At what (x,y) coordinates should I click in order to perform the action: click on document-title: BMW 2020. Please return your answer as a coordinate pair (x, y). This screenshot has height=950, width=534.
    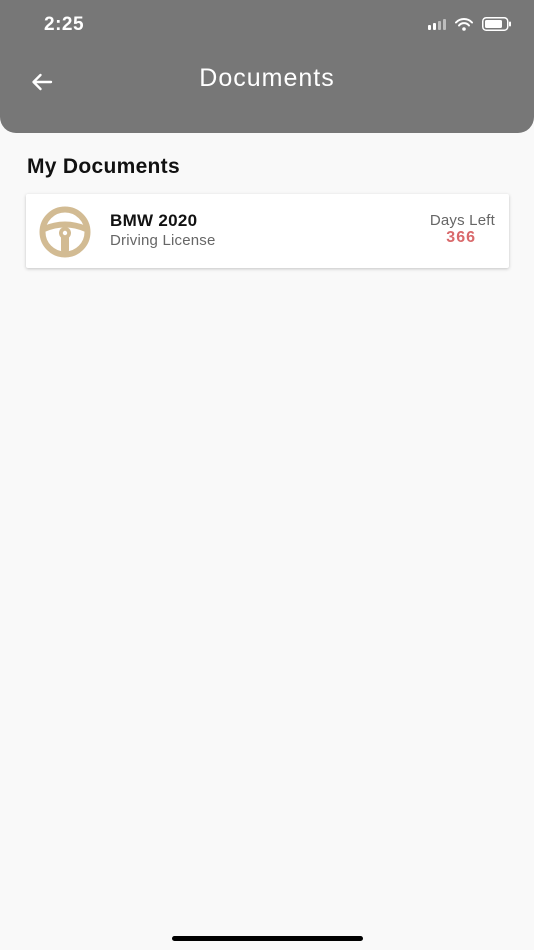
    Looking at the image, I should click on (154, 220).